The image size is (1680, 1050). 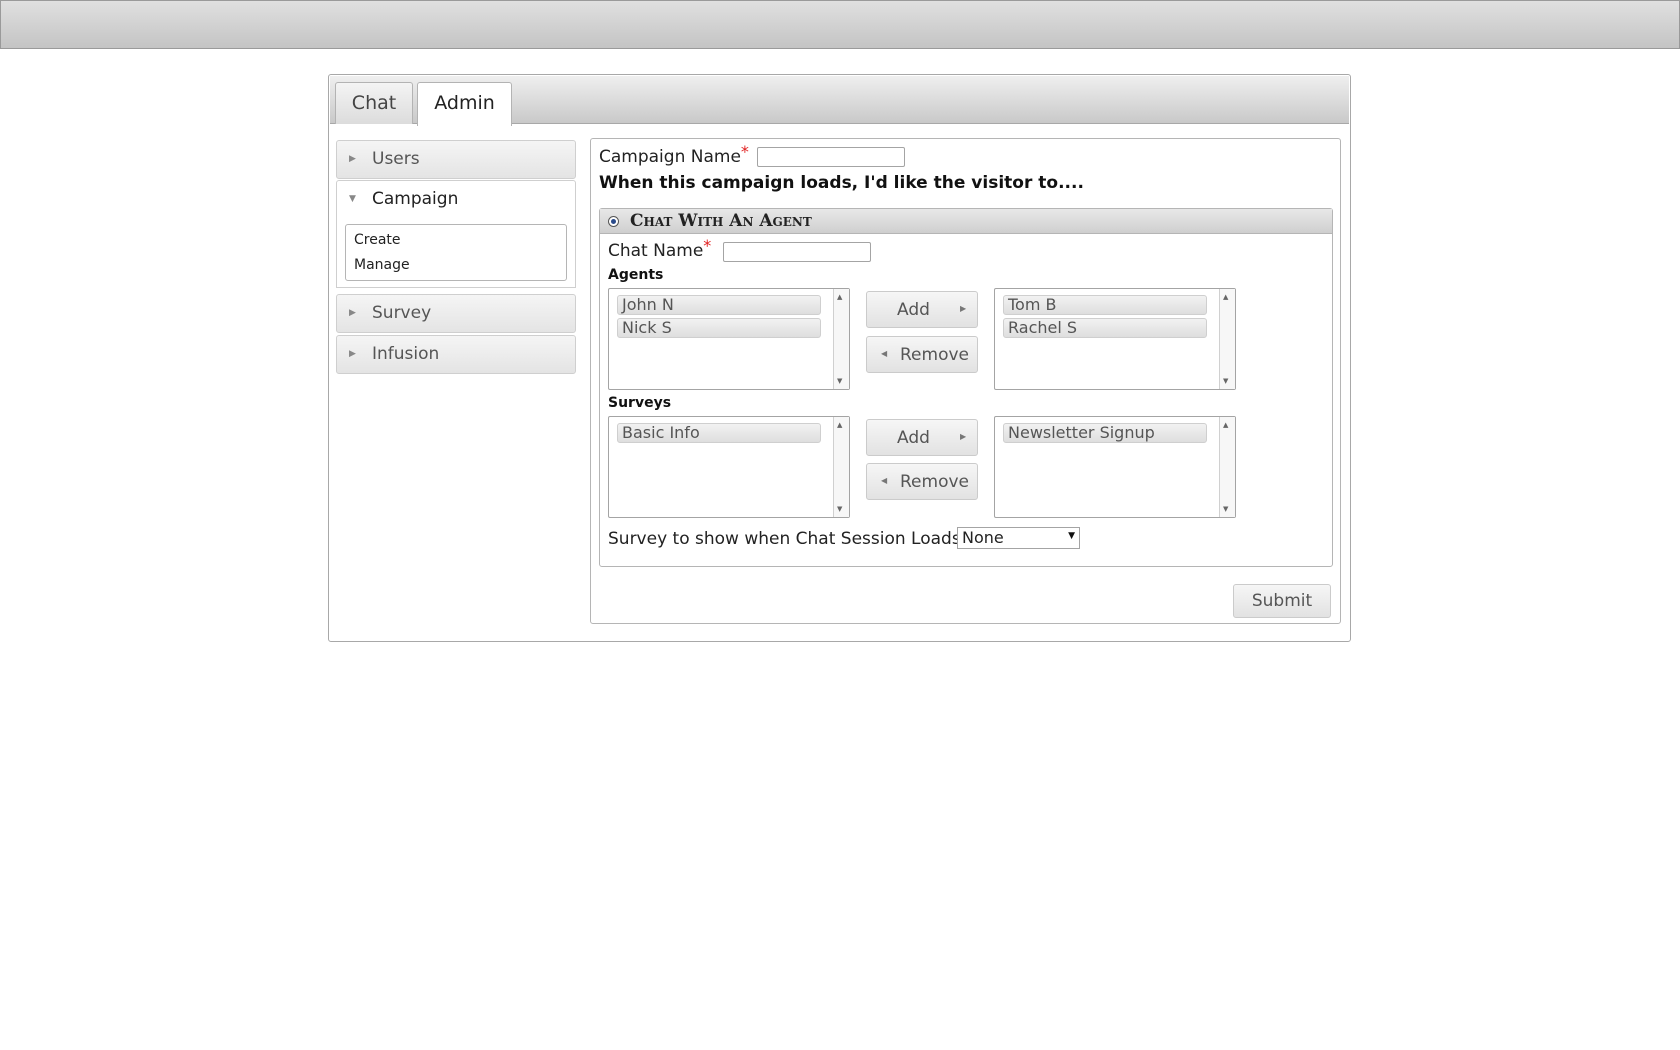 What do you see at coordinates (1115, 339) in the screenshot?
I see `agents-selected-list: Tom B Rachel S ▲ ▼` at bounding box center [1115, 339].